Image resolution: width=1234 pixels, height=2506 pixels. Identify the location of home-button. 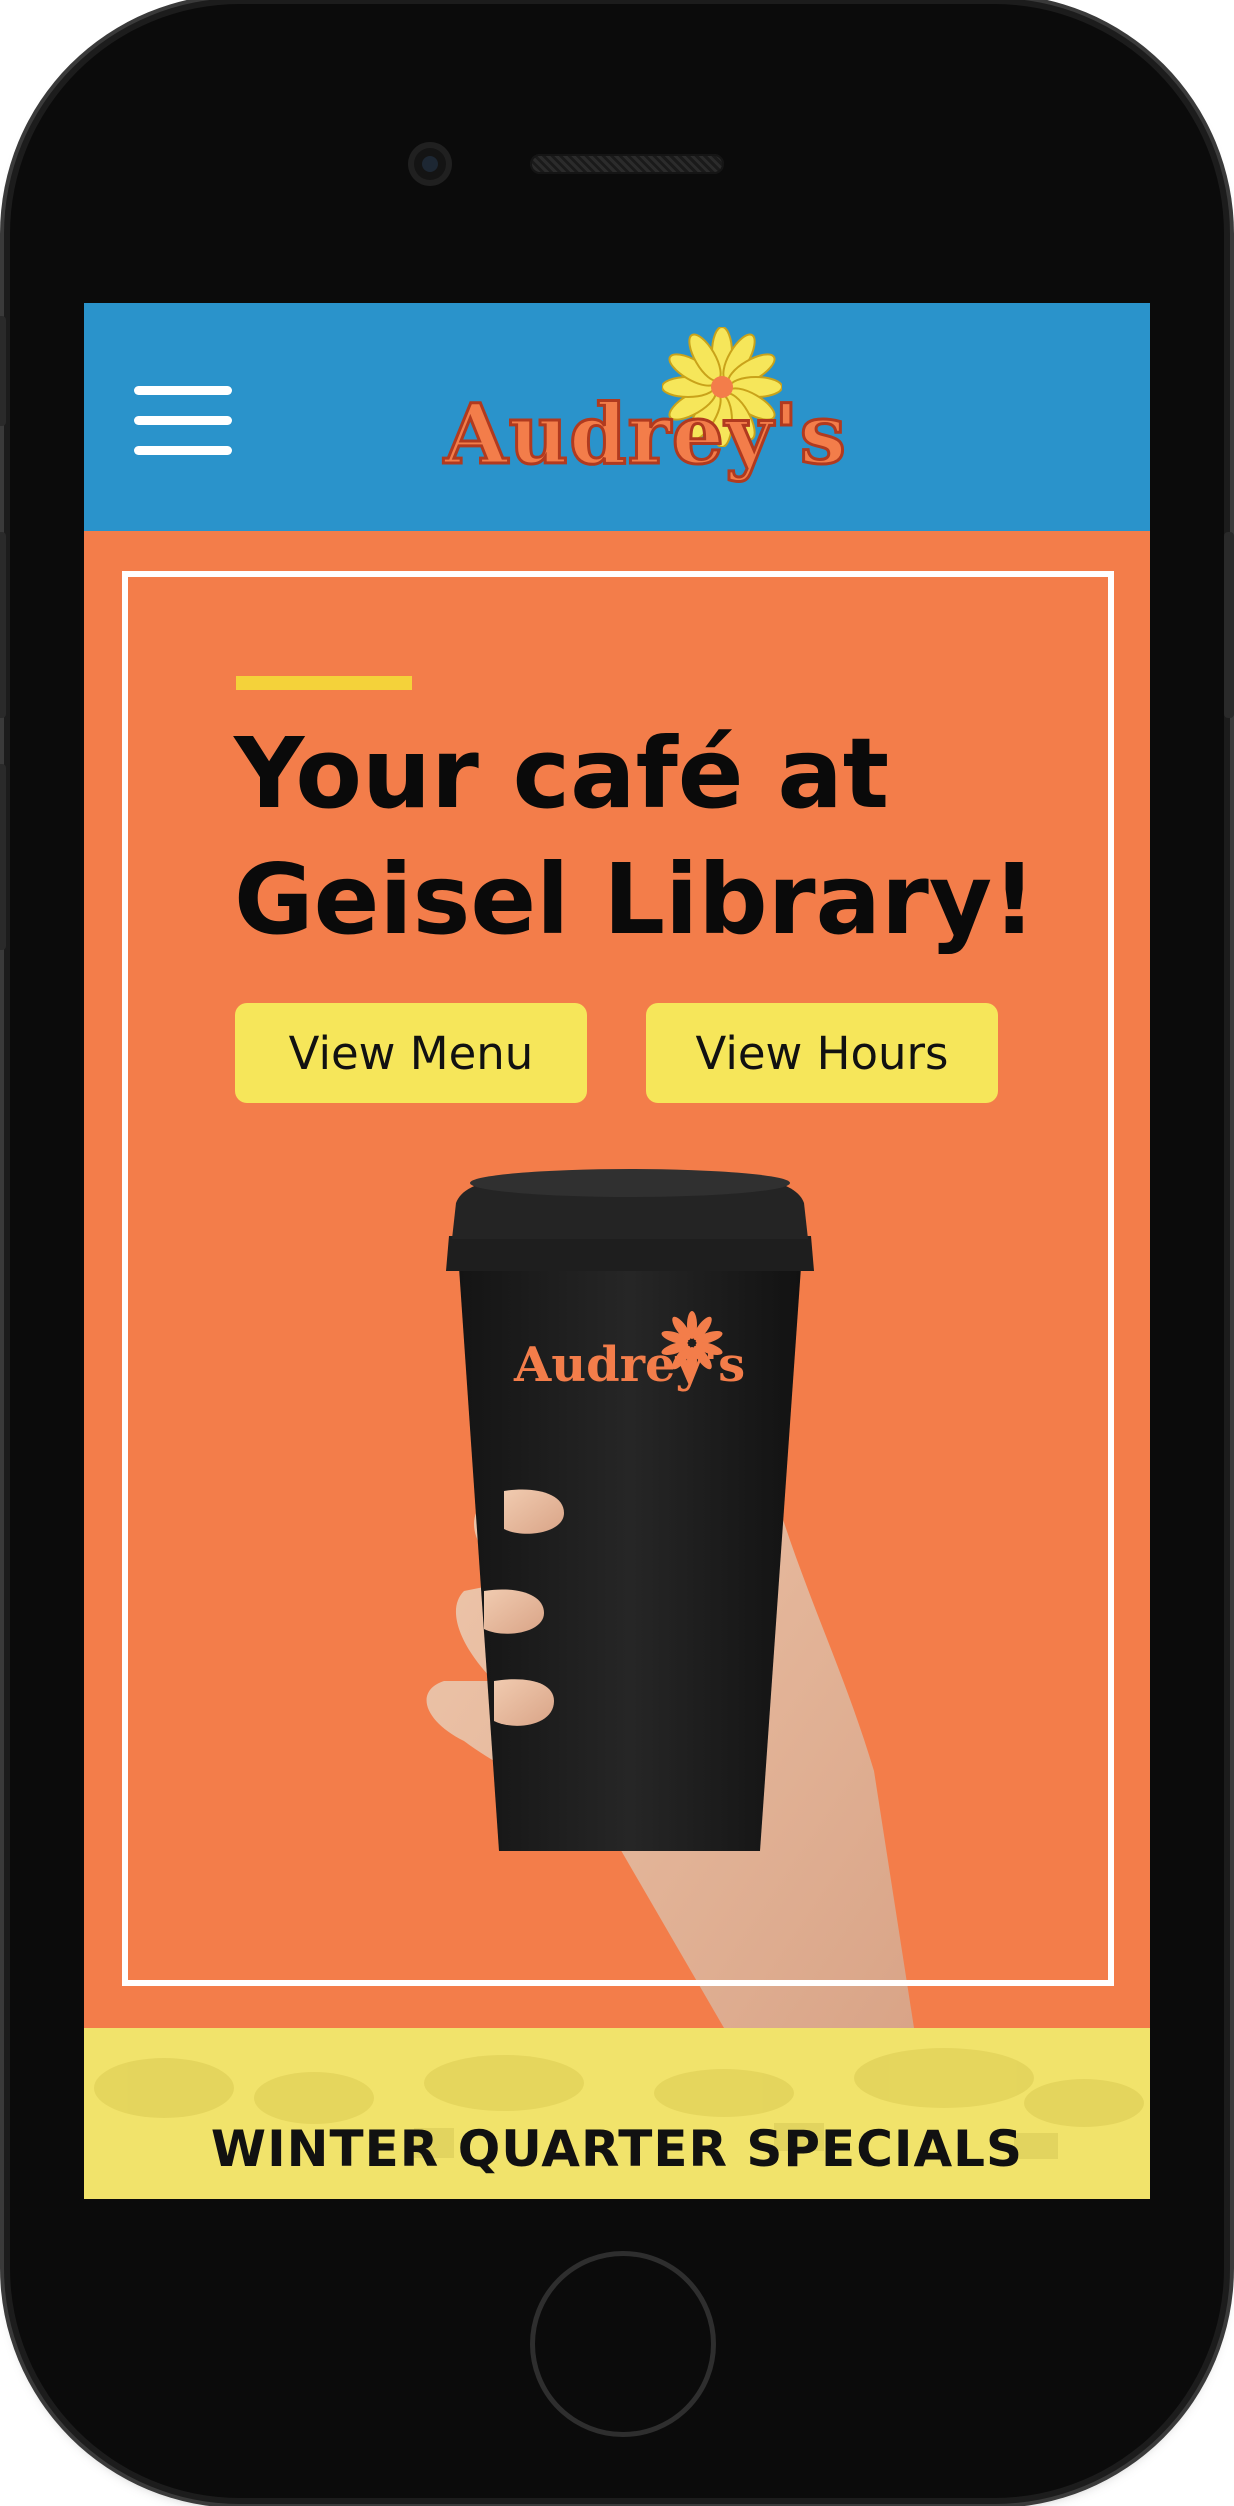
(623, 2344).